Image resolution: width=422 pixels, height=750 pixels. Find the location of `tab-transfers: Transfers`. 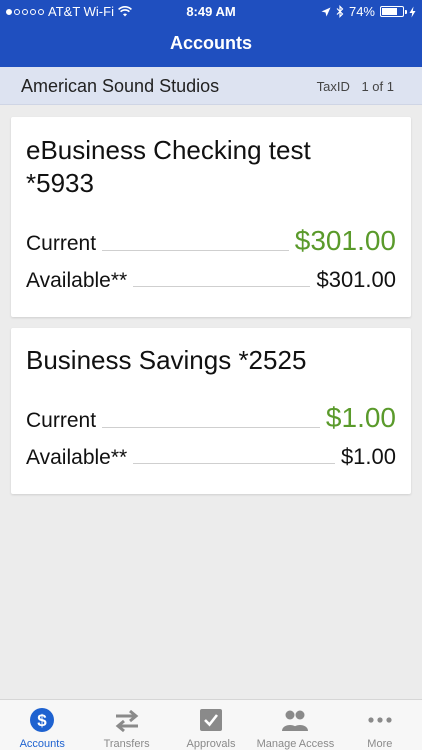

tab-transfers: Transfers is located at coordinates (126, 725).